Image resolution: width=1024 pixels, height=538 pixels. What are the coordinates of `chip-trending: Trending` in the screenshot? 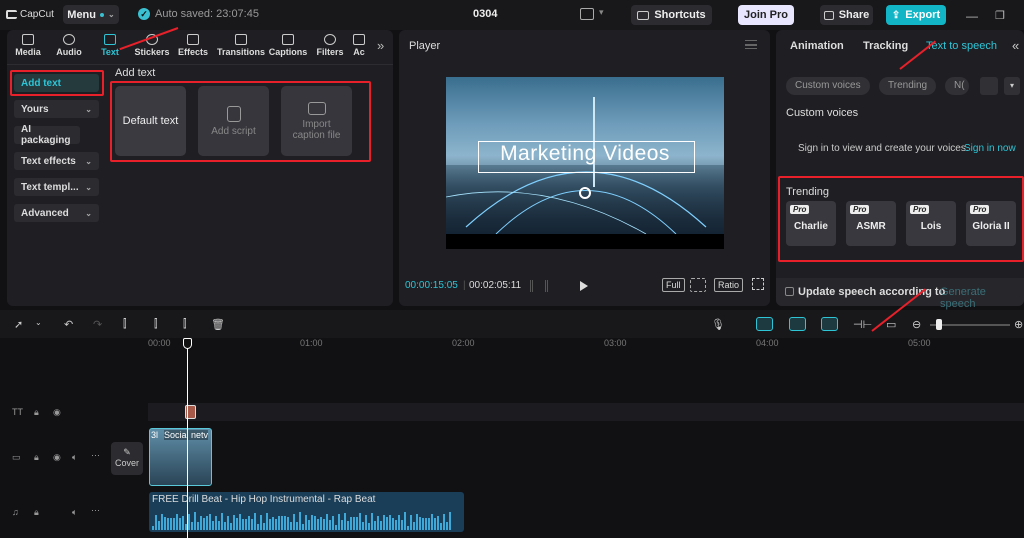 It's located at (908, 86).